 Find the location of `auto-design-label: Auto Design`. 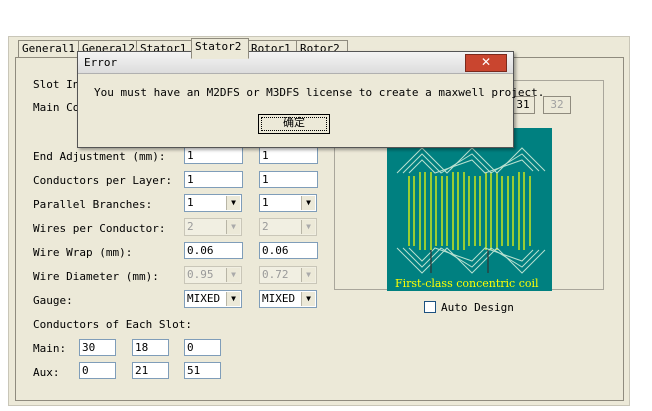

auto-design-label: Auto Design is located at coordinates (477, 307).